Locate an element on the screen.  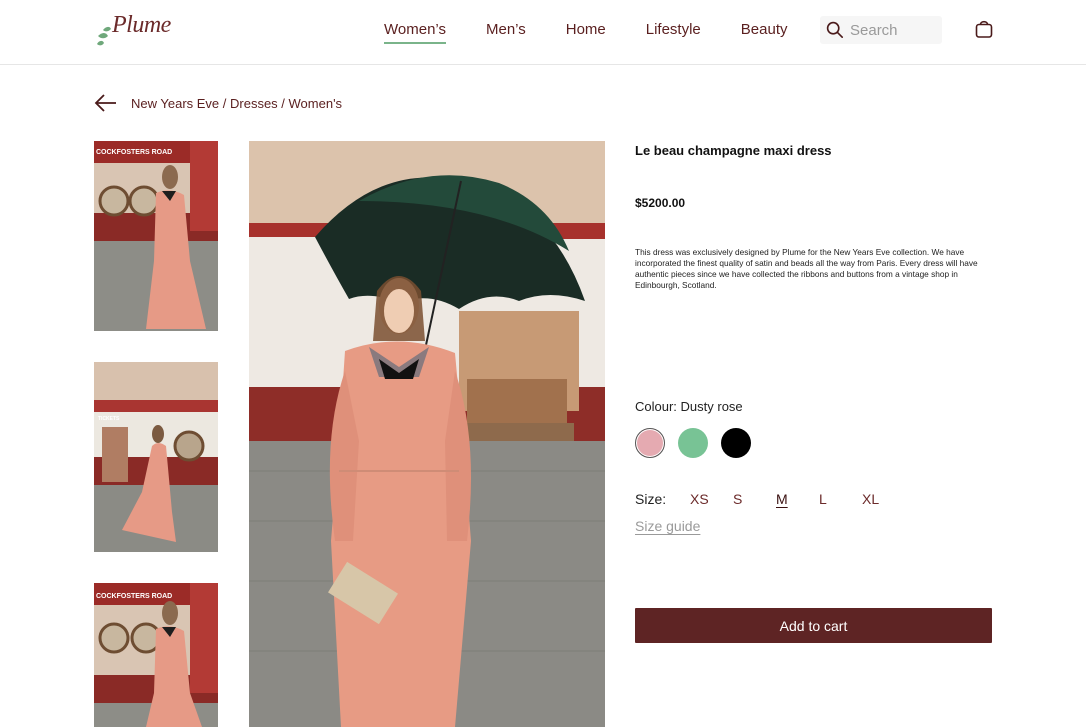
colour-swatches is located at coordinates (699, 443).